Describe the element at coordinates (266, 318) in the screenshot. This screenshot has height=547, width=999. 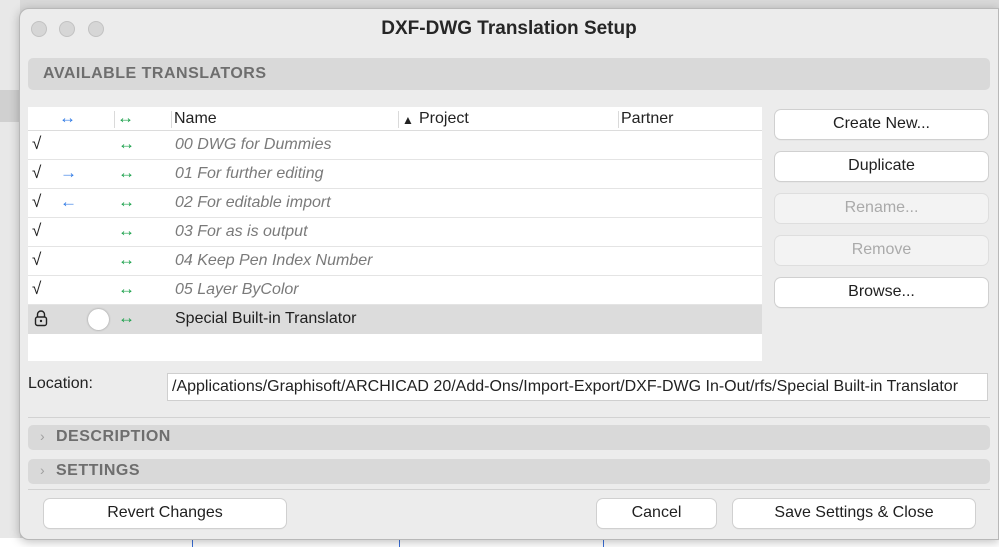
I see `translator-name: Special Built-in Translator` at that location.